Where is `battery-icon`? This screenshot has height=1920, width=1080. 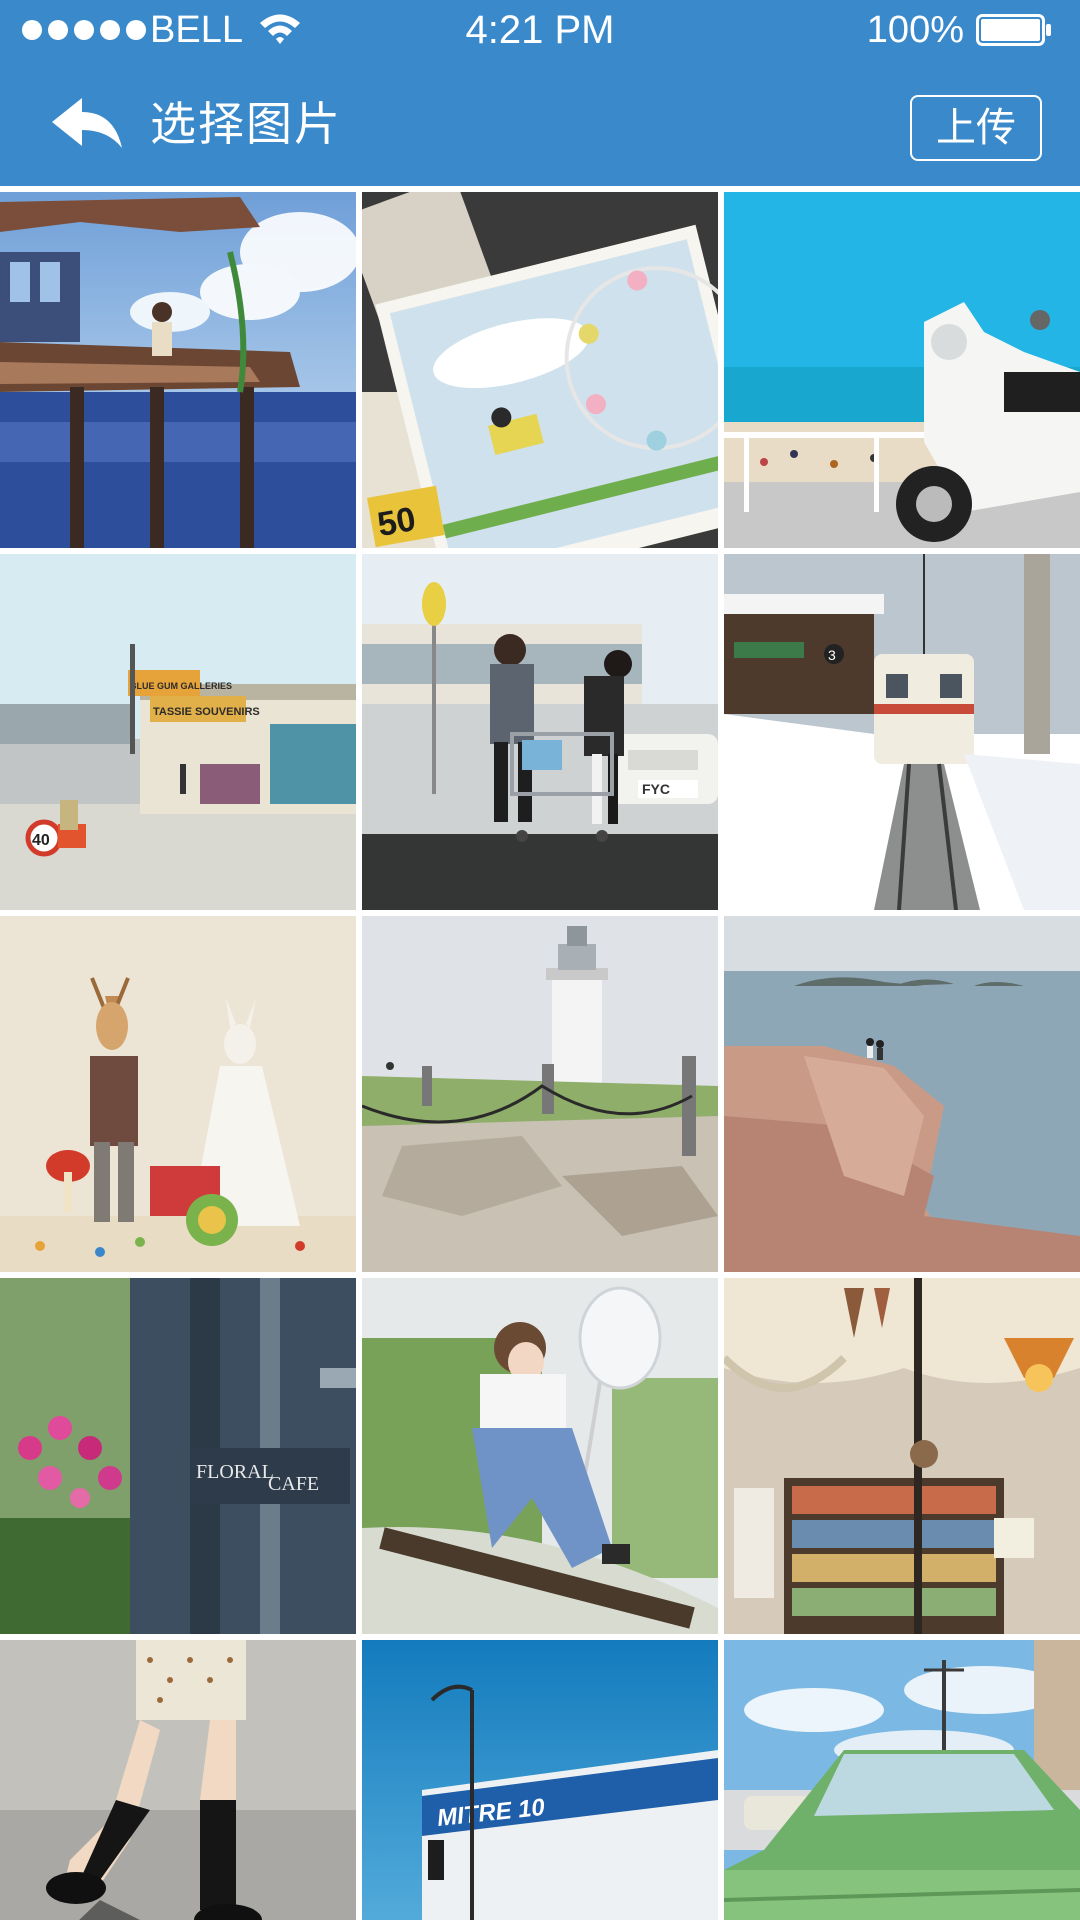
battery-icon is located at coordinates (1013, 30).